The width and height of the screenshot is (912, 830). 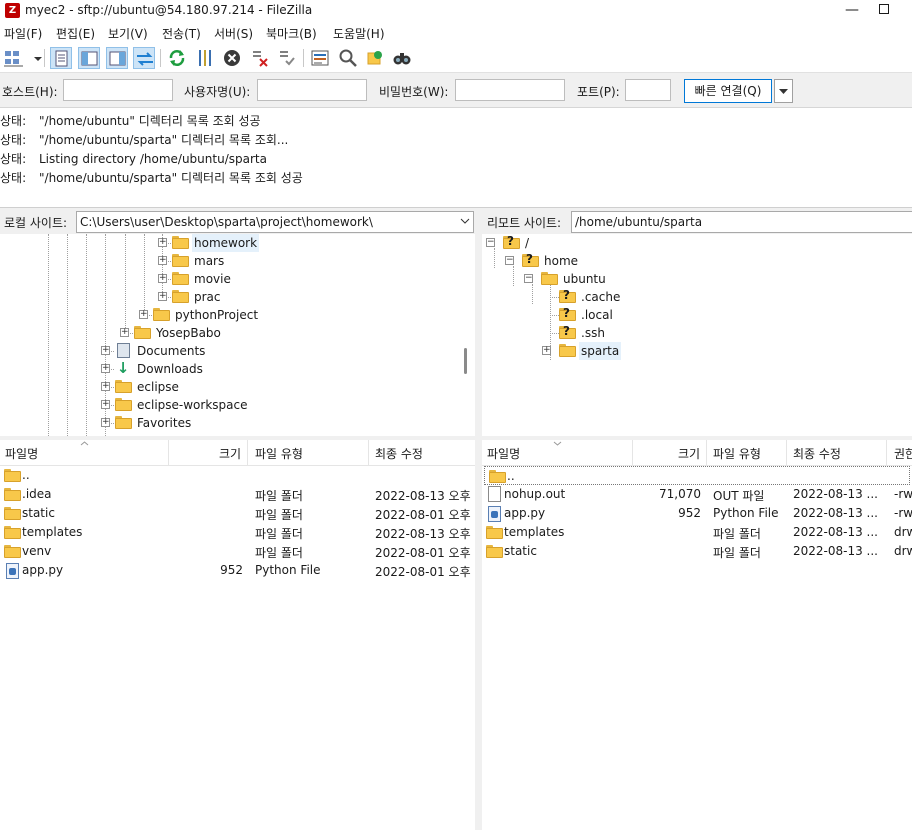 What do you see at coordinates (287, 58) in the screenshot?
I see `reconnect-icon` at bounding box center [287, 58].